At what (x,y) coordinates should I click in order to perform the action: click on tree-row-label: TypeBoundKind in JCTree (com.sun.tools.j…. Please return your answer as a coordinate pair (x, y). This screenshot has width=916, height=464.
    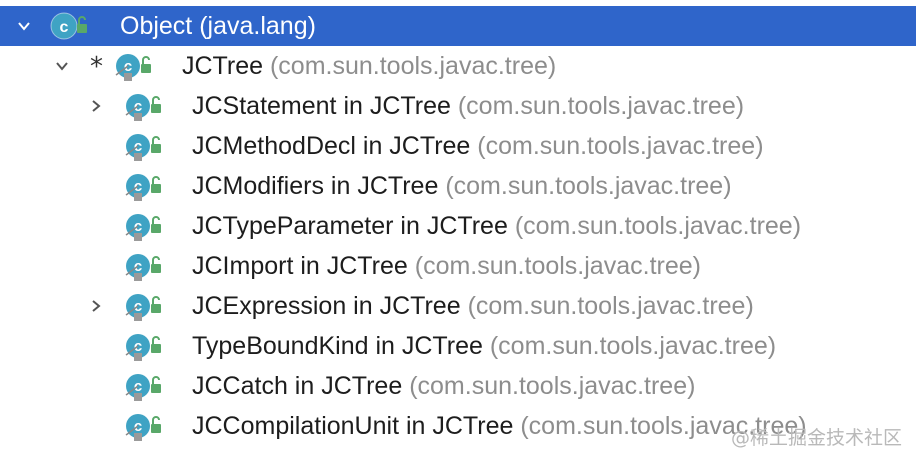
    Looking at the image, I should click on (484, 346).